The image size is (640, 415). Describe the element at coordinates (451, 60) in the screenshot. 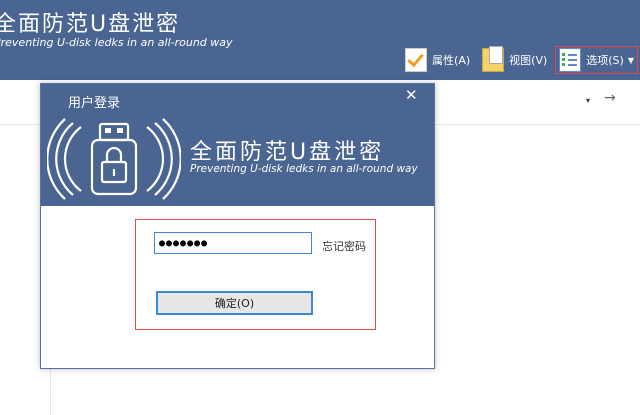

I see `properties-label: 属性(A)` at that location.